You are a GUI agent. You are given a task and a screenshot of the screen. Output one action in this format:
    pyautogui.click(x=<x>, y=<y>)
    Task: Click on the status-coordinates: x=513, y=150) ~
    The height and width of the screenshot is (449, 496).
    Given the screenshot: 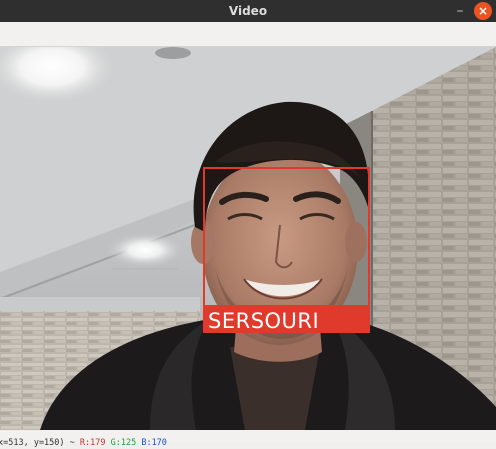 What is the action you would take?
    pyautogui.click(x=40, y=443)
    